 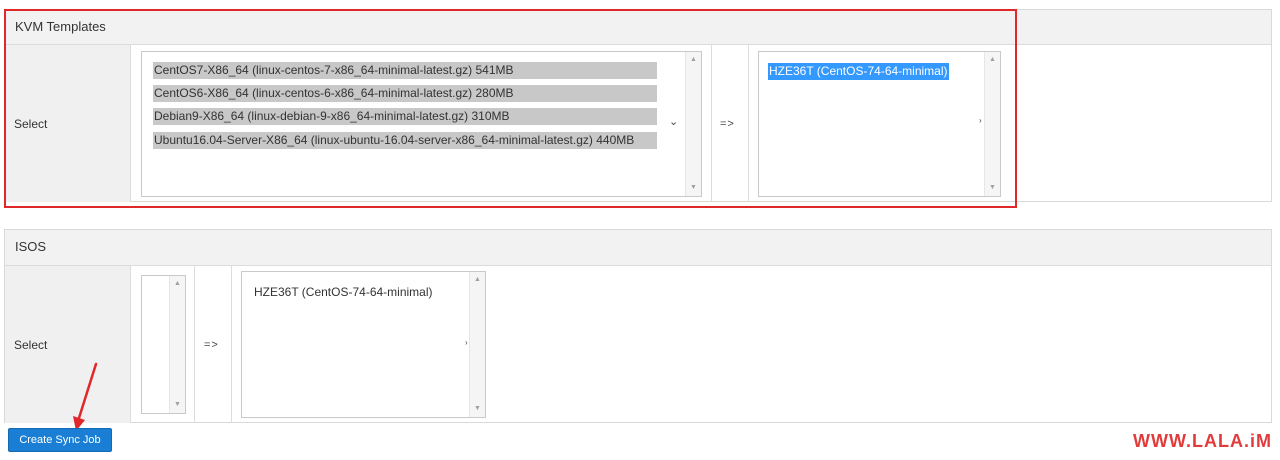 What do you see at coordinates (211, 345) in the screenshot?
I see `isos-transfer-arrow: =>` at bounding box center [211, 345].